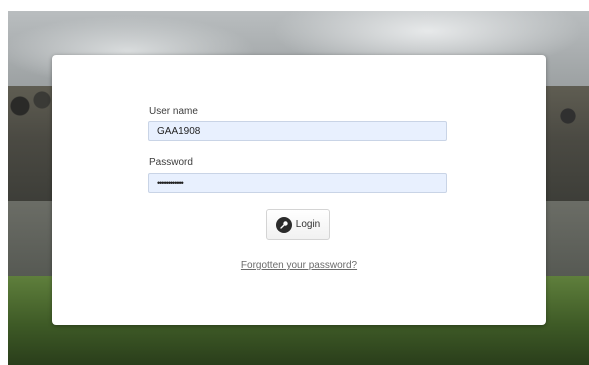 Image resolution: width=589 pixels, height=365 pixels. I want to click on login-button: Login, so click(298, 224).